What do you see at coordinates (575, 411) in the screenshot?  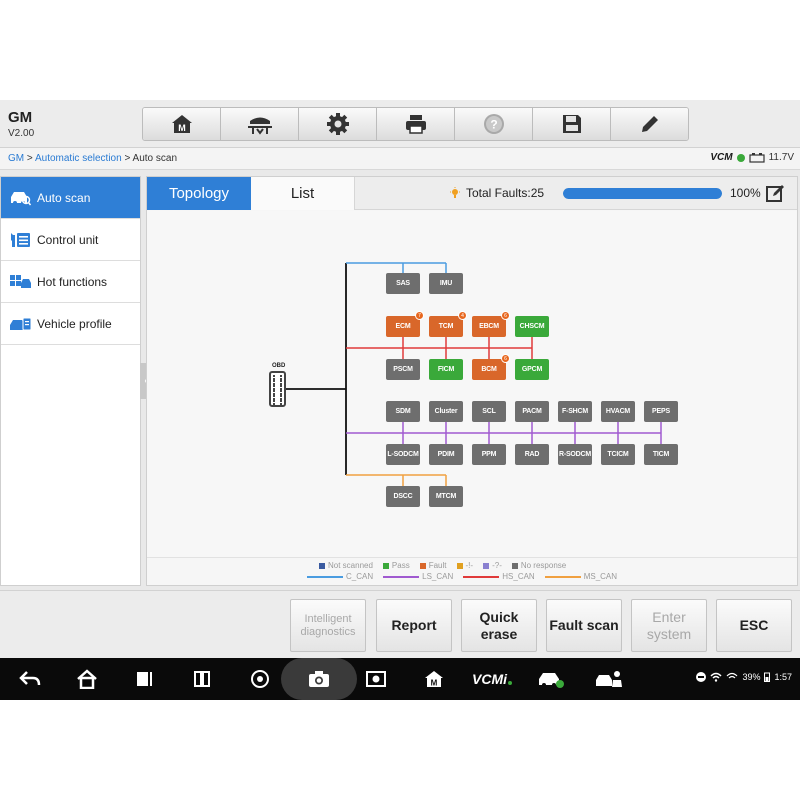 I see `module-f-shcm: F-SHCM` at bounding box center [575, 411].